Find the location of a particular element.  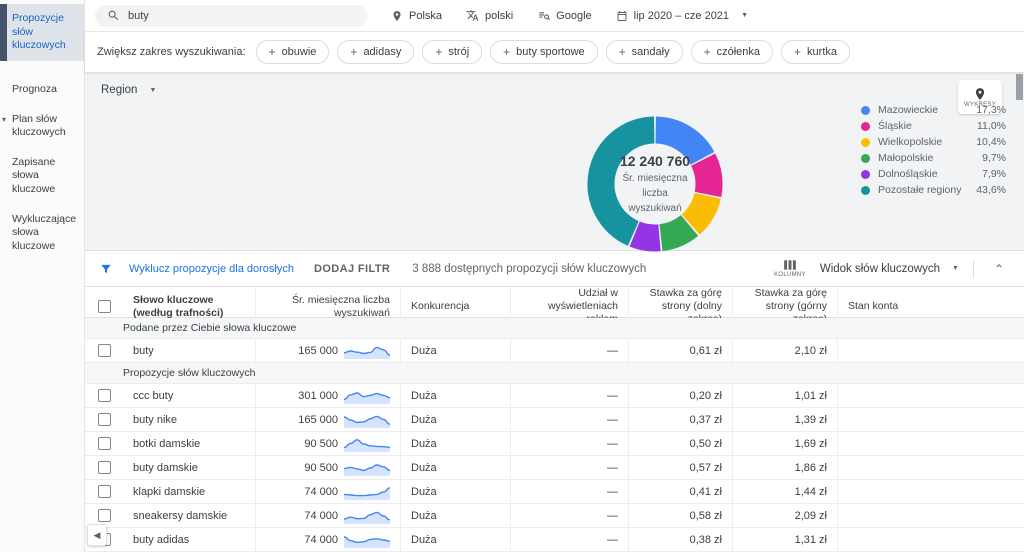

keyword-row-buty-adidas: buty adidas 74 000 Duża —0,38 zł 1,31 zł is located at coordinates (554, 540).